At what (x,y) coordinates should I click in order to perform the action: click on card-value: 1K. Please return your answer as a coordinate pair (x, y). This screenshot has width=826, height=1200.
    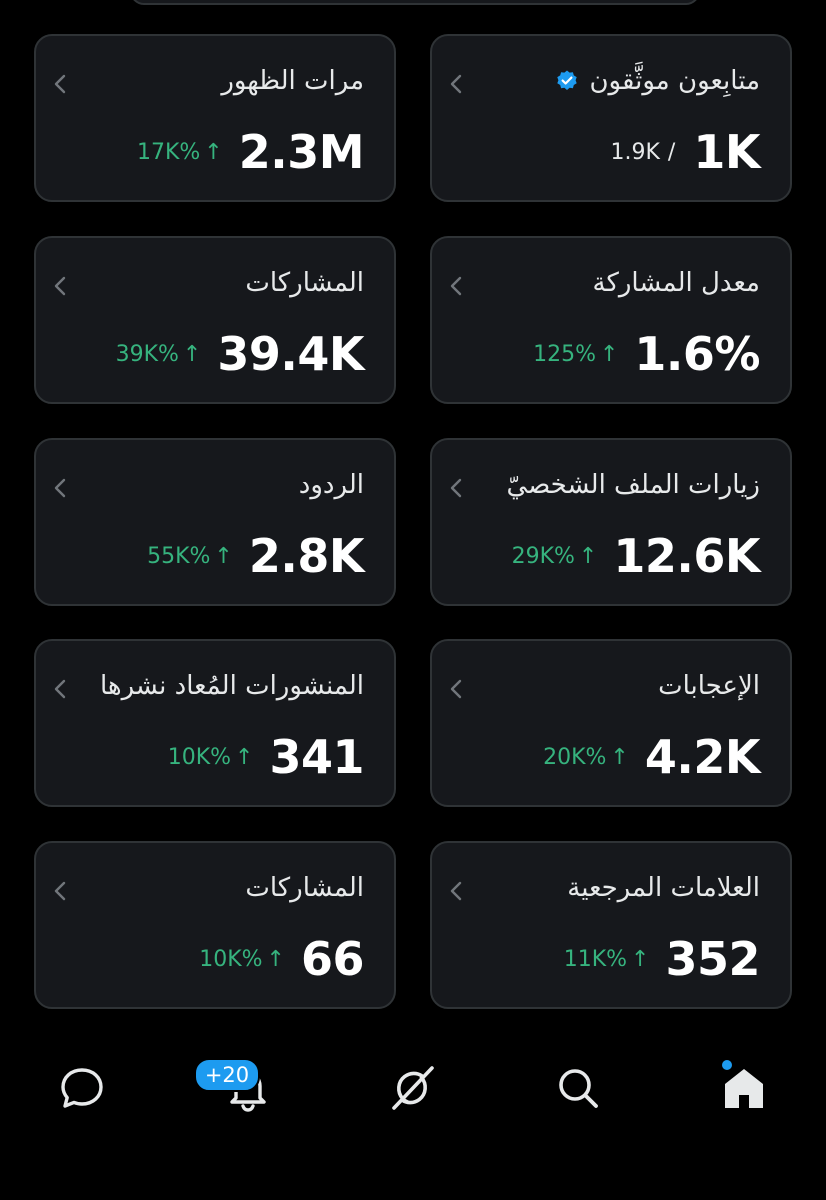
    Looking at the image, I should click on (726, 152).